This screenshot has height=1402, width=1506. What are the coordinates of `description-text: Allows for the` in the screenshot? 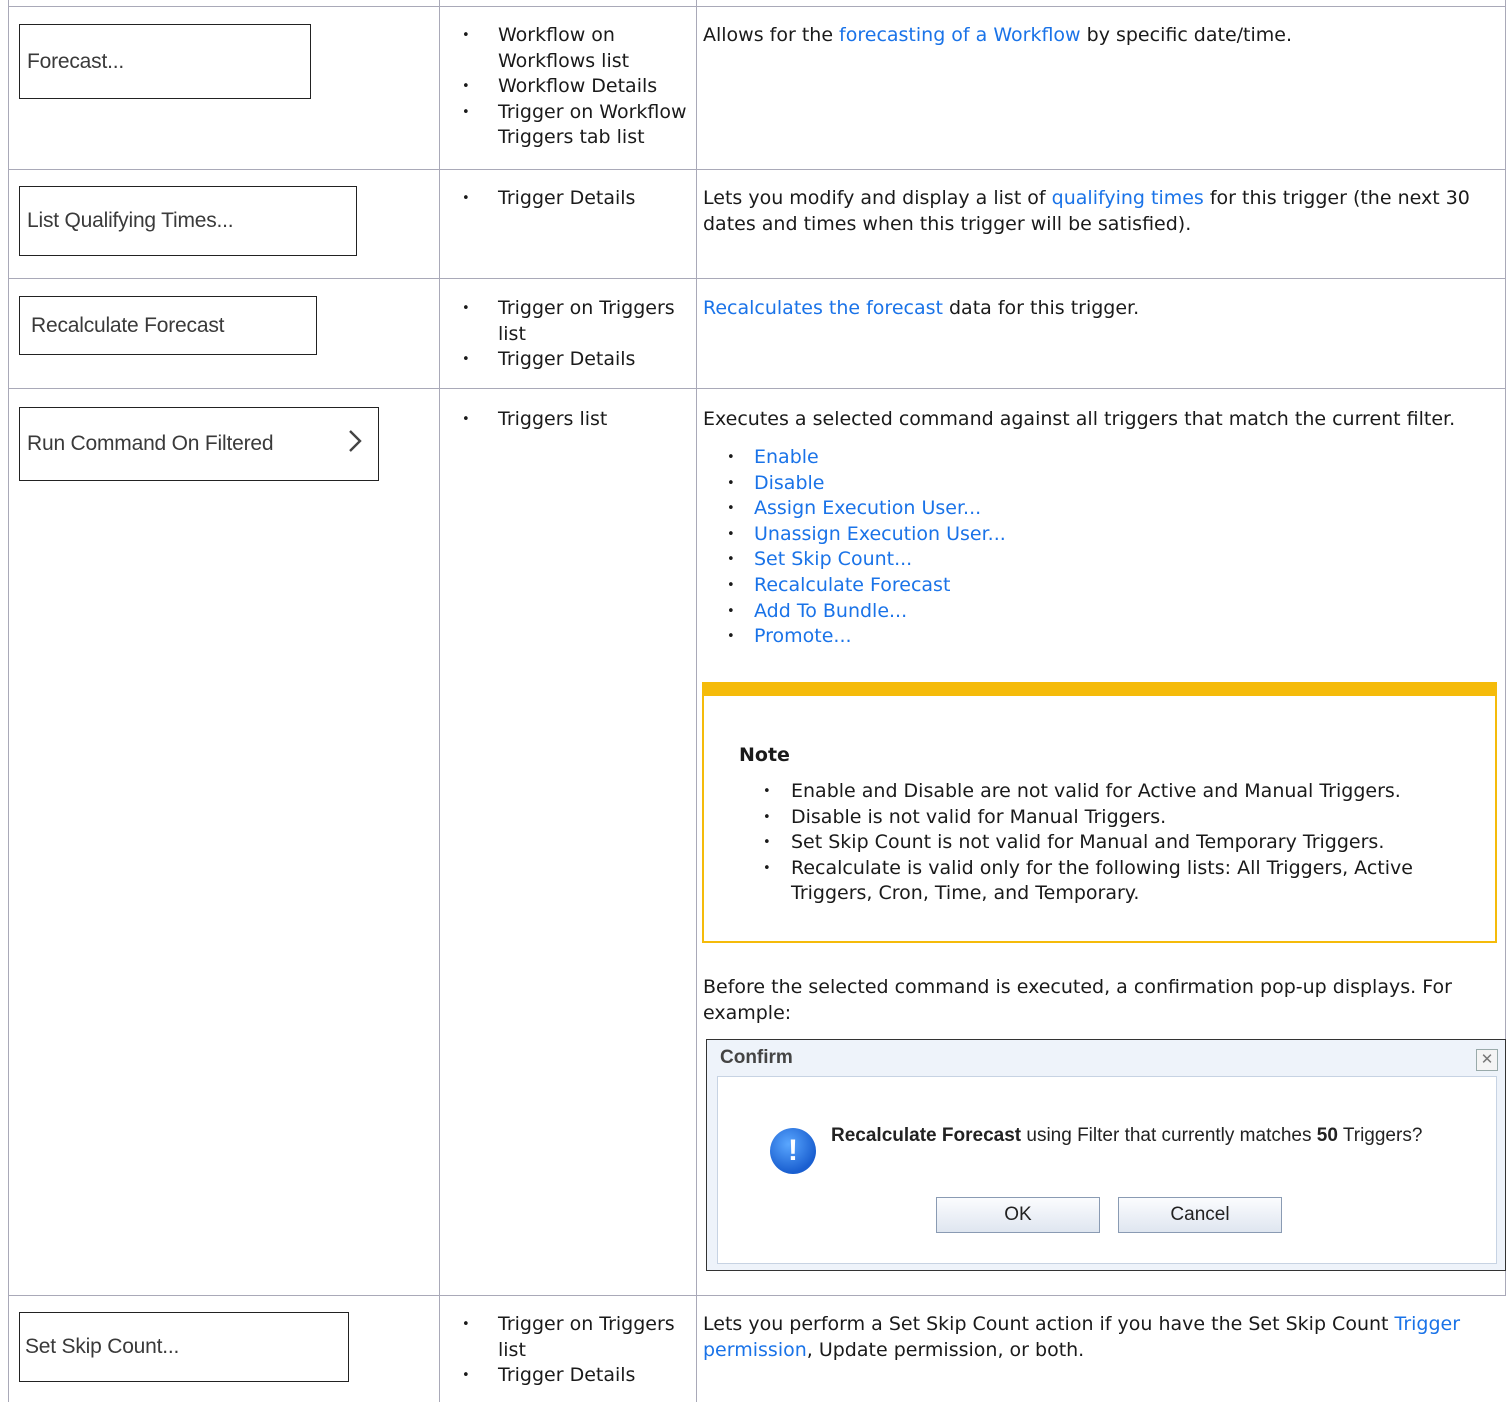 It's located at (771, 35).